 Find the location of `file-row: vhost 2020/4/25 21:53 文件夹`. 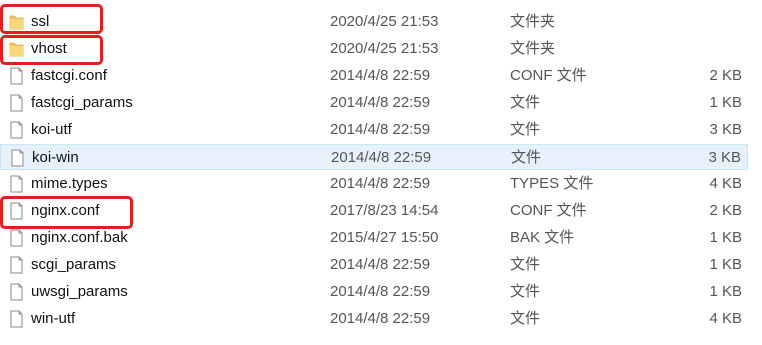

file-row: vhost 2020/4/25 21:53 文件夹 is located at coordinates (374, 49).